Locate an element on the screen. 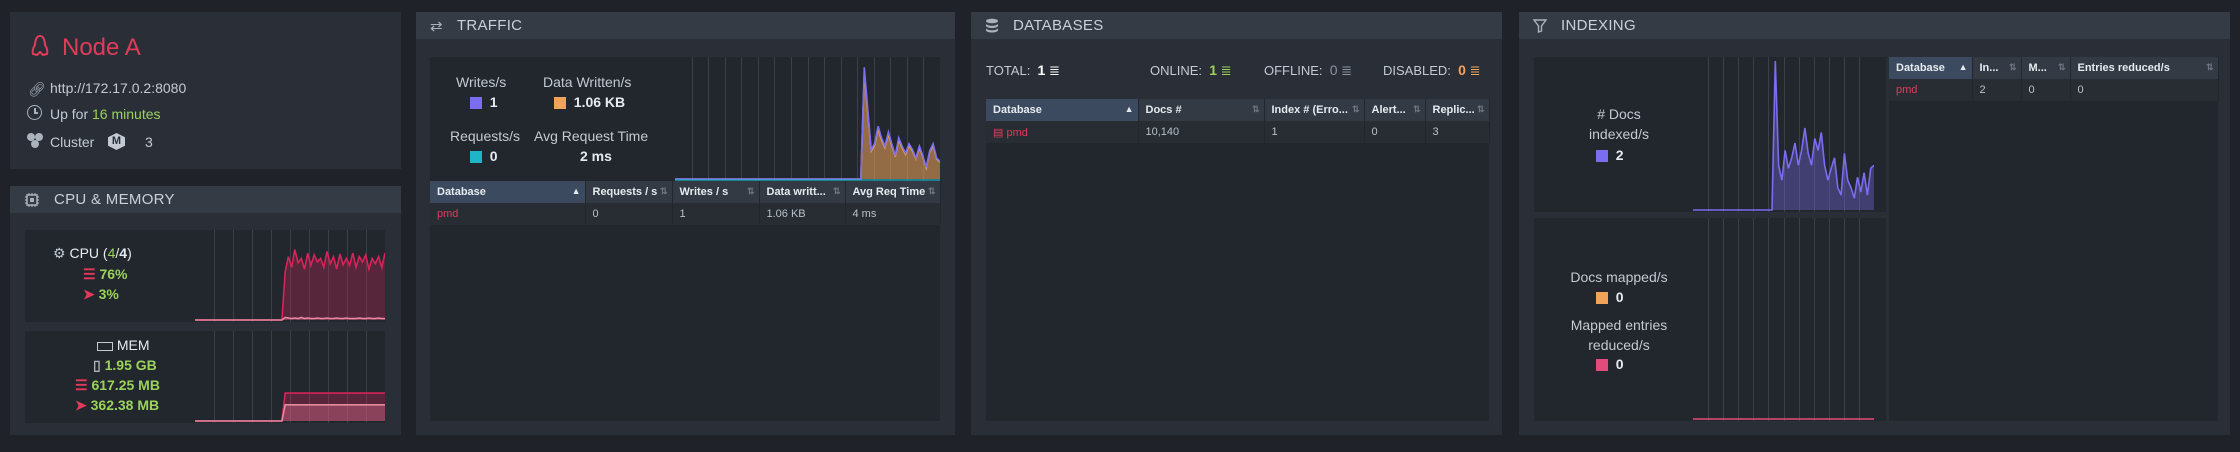 The height and width of the screenshot is (452, 2240). column-header-index-errors: Index # (Erro... ⇅ is located at coordinates (1314, 110).